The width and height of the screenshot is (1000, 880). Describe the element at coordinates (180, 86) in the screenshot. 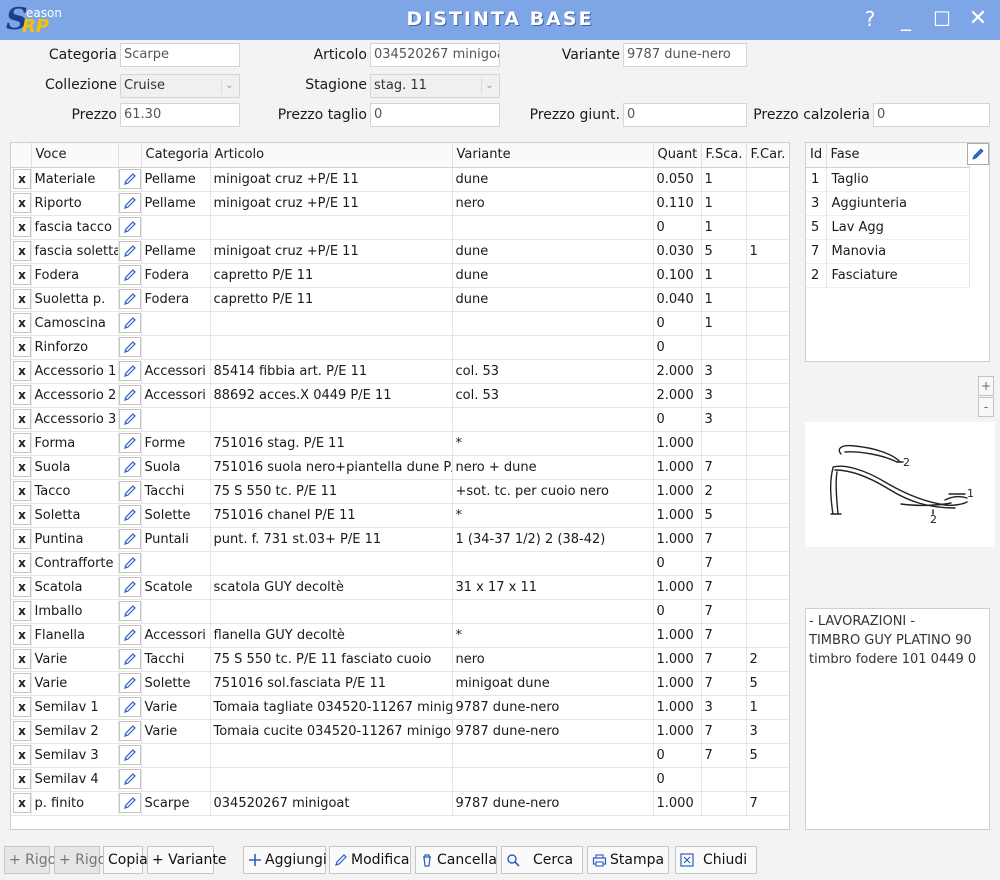

I see `collezione-select: Cruise ⌄` at that location.